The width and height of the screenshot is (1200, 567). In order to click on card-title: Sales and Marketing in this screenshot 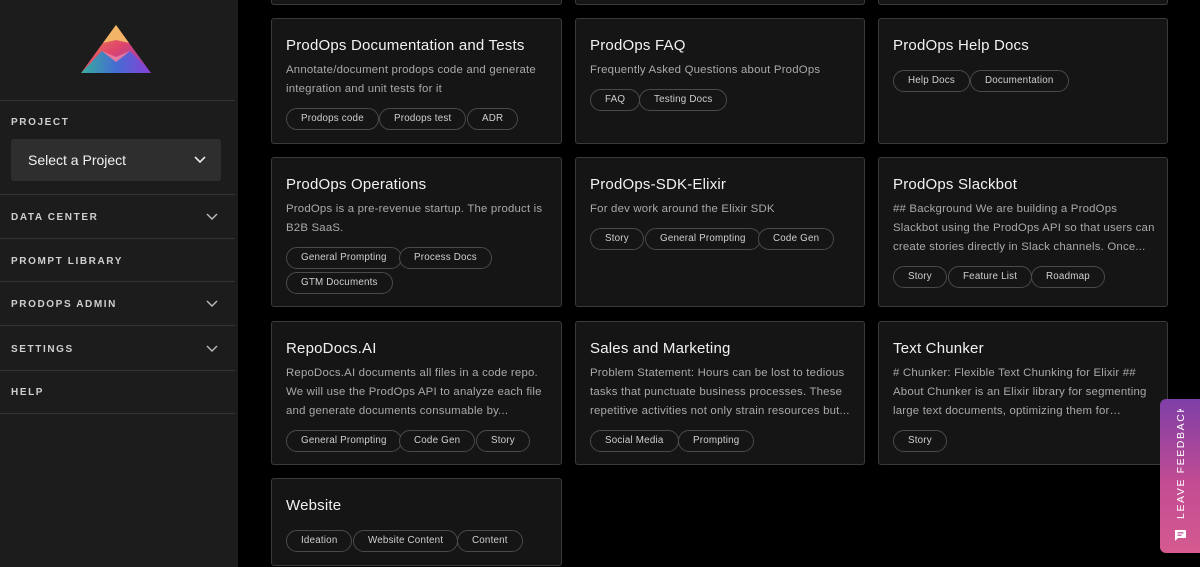, I will do `click(660, 348)`.